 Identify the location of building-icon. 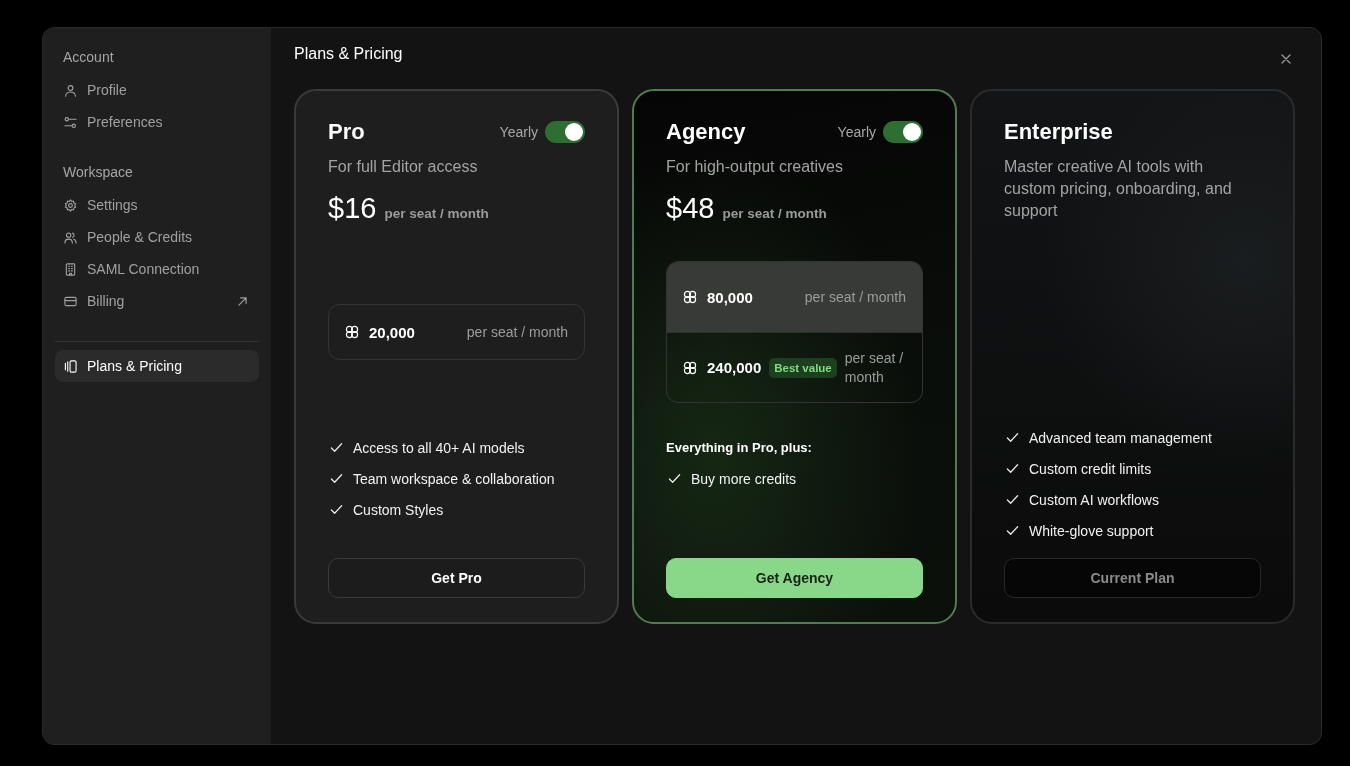
(70, 269).